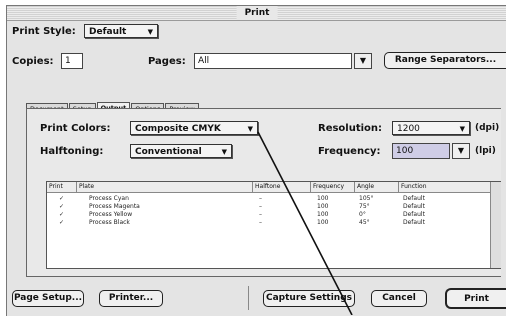 This screenshot has height=316, width=506. What do you see at coordinates (305, 223) in the screenshot?
I see `callout-pointer-line` at bounding box center [305, 223].